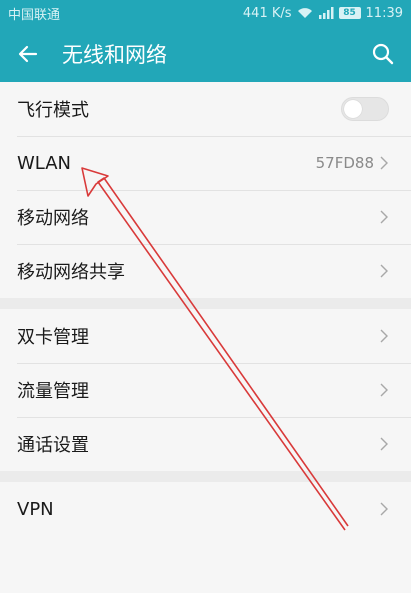  What do you see at coordinates (205, 163) in the screenshot?
I see `settings-item-wlan: WLAN 57FD88` at bounding box center [205, 163].